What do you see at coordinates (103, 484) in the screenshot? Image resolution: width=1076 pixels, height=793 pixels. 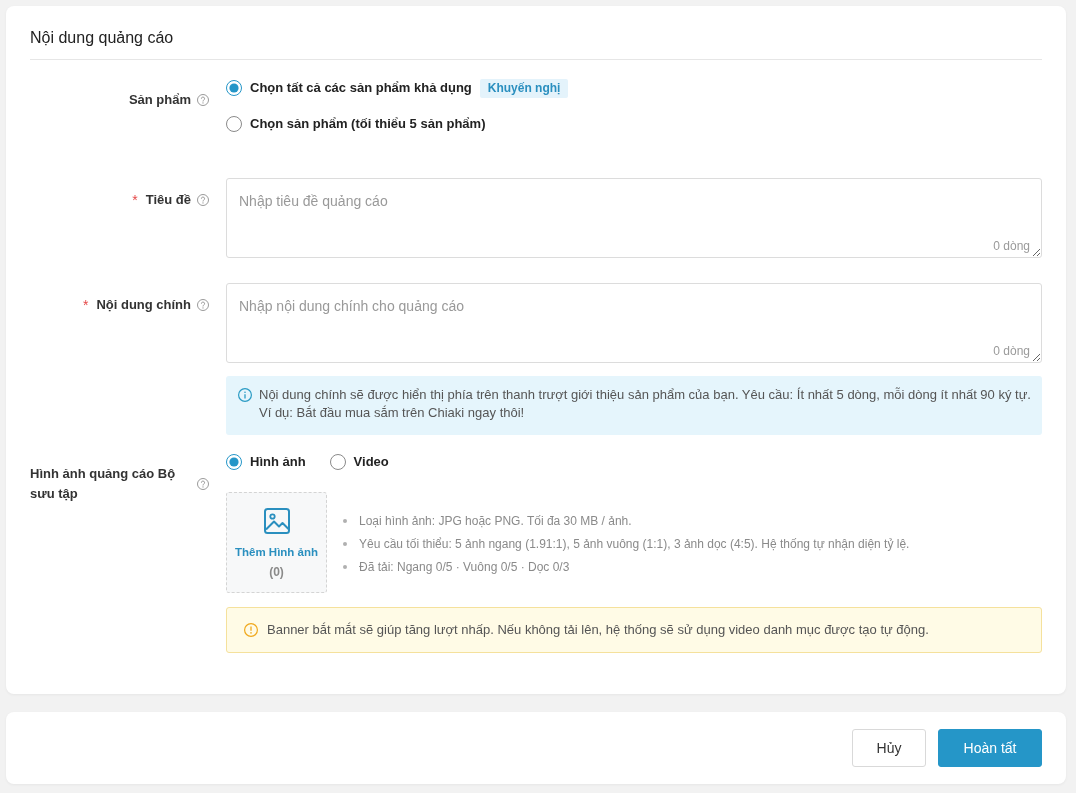 I see `field-label: Hình ảnh quảng cáo Bộ sưu tập` at bounding box center [103, 484].